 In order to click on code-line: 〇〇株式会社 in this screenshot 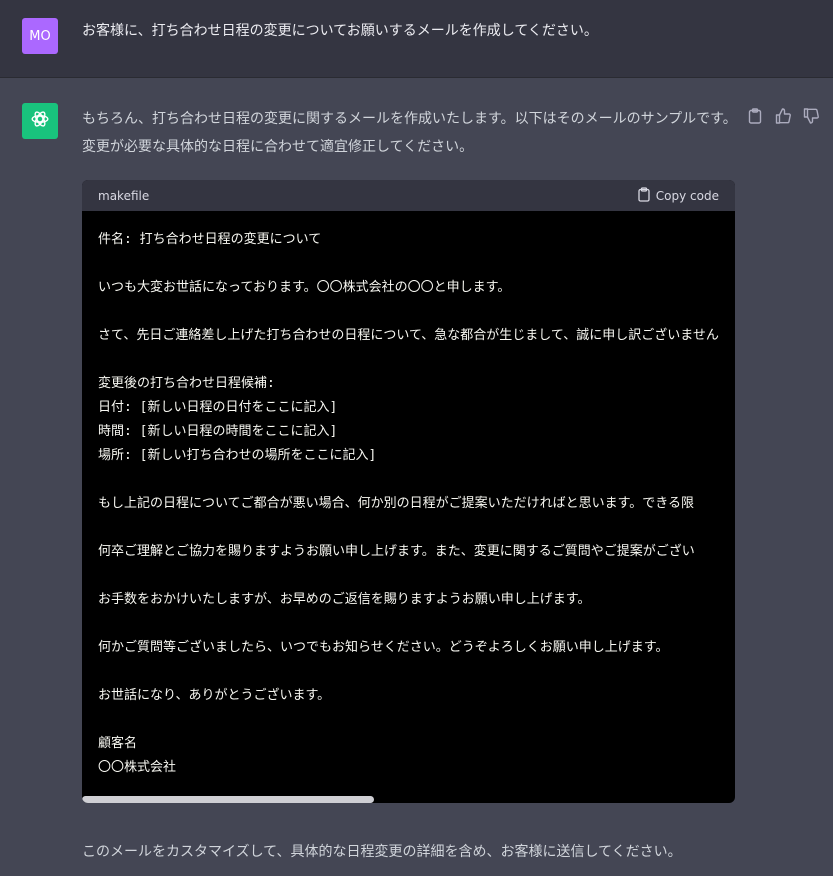, I will do `click(137, 767)`.